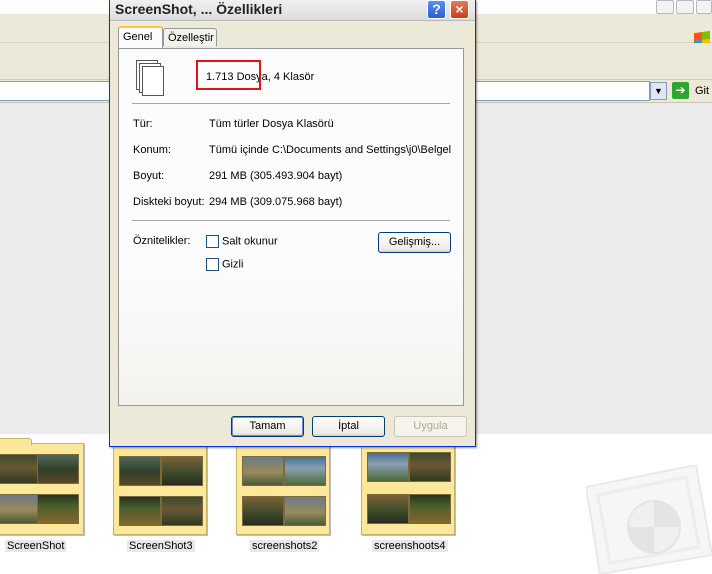  What do you see at coordinates (267, 426) in the screenshot?
I see `ok-button: Tamam` at bounding box center [267, 426].